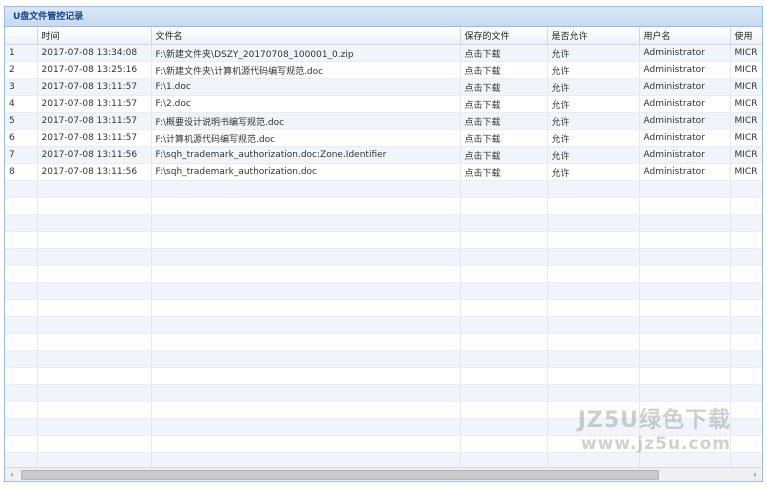 Image resolution: width=767 pixels, height=488 pixels. What do you see at coordinates (383, 17) in the screenshot?
I see `panel-title: U盘文件管控记录` at bounding box center [383, 17].